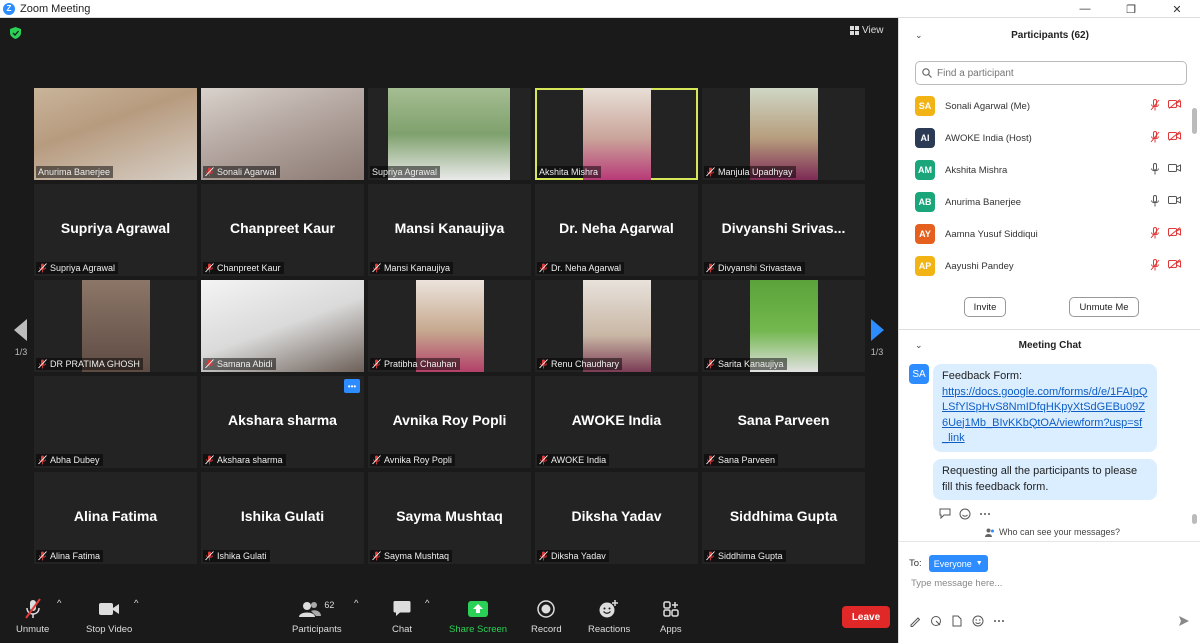 The width and height of the screenshot is (1200, 643). Describe the element at coordinates (55, 8) in the screenshot. I see `window-title: Zoom Meeting` at that location.